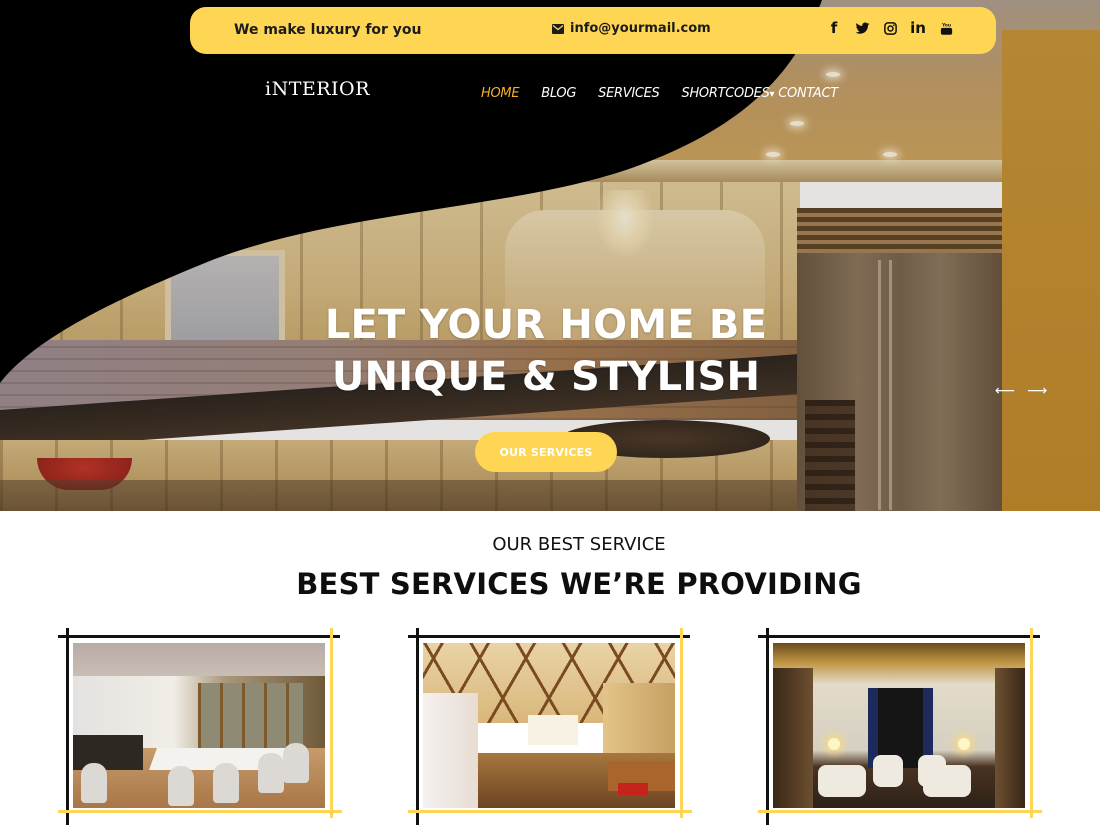  I want to click on instagram-icon, so click(890, 28).